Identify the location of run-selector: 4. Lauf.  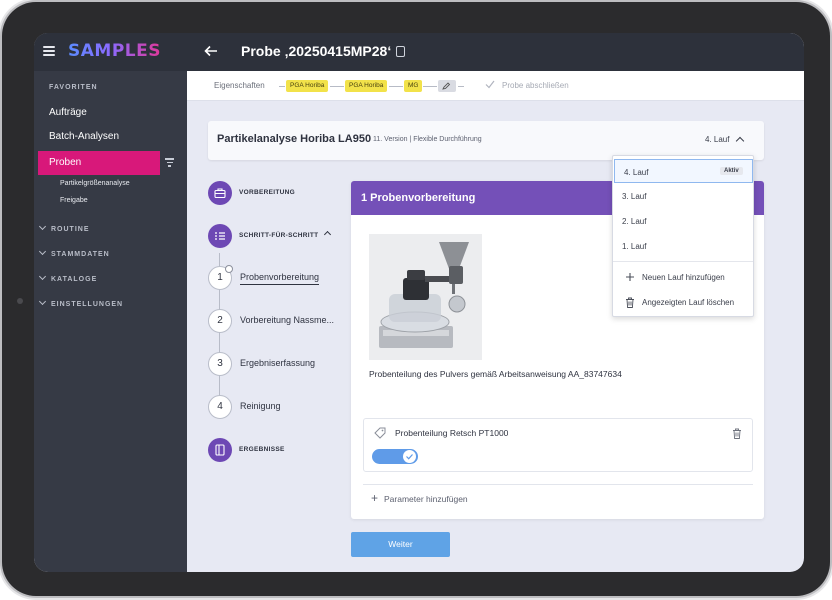
(717, 139).